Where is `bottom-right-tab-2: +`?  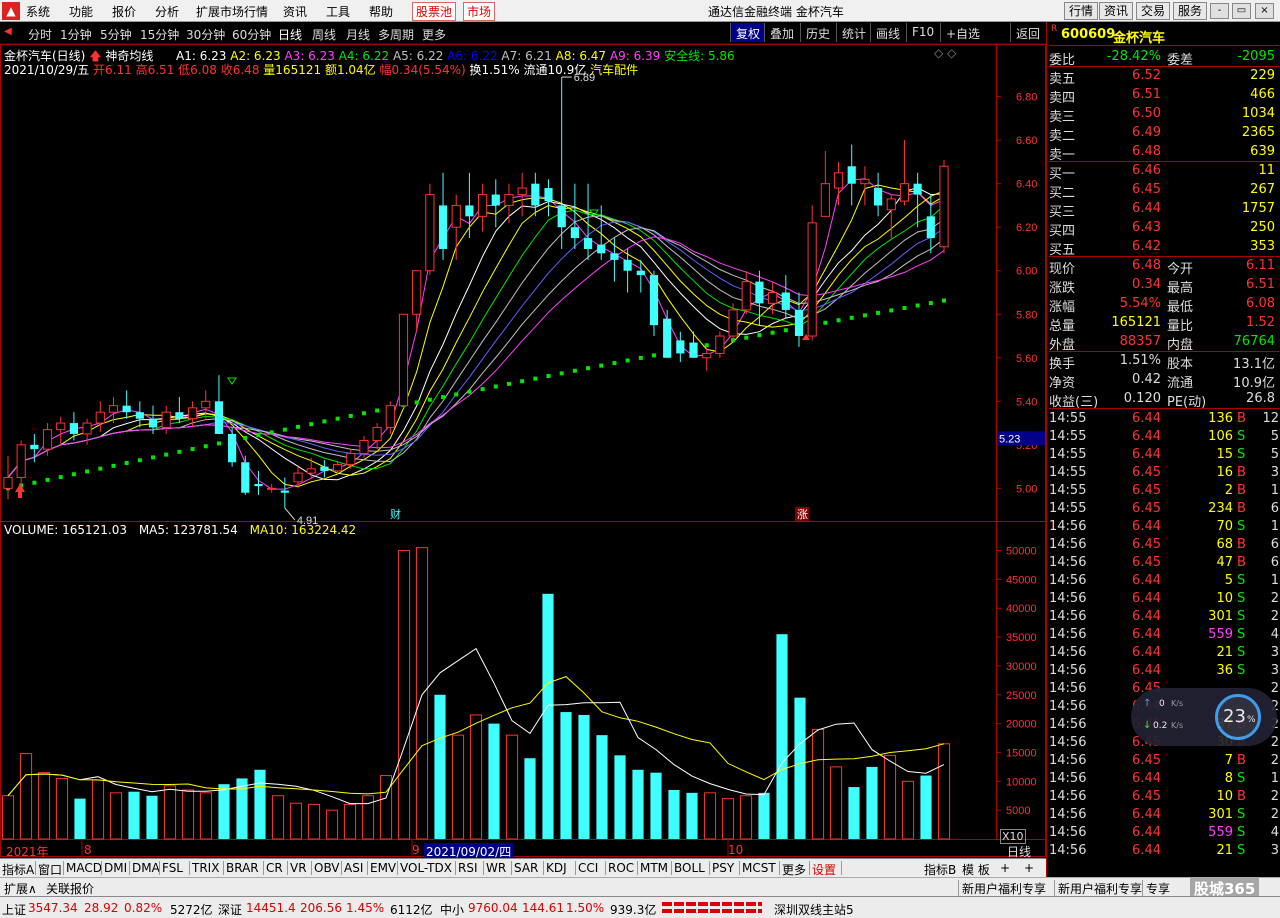 bottom-right-tab-2: + is located at coordinates (1005, 868).